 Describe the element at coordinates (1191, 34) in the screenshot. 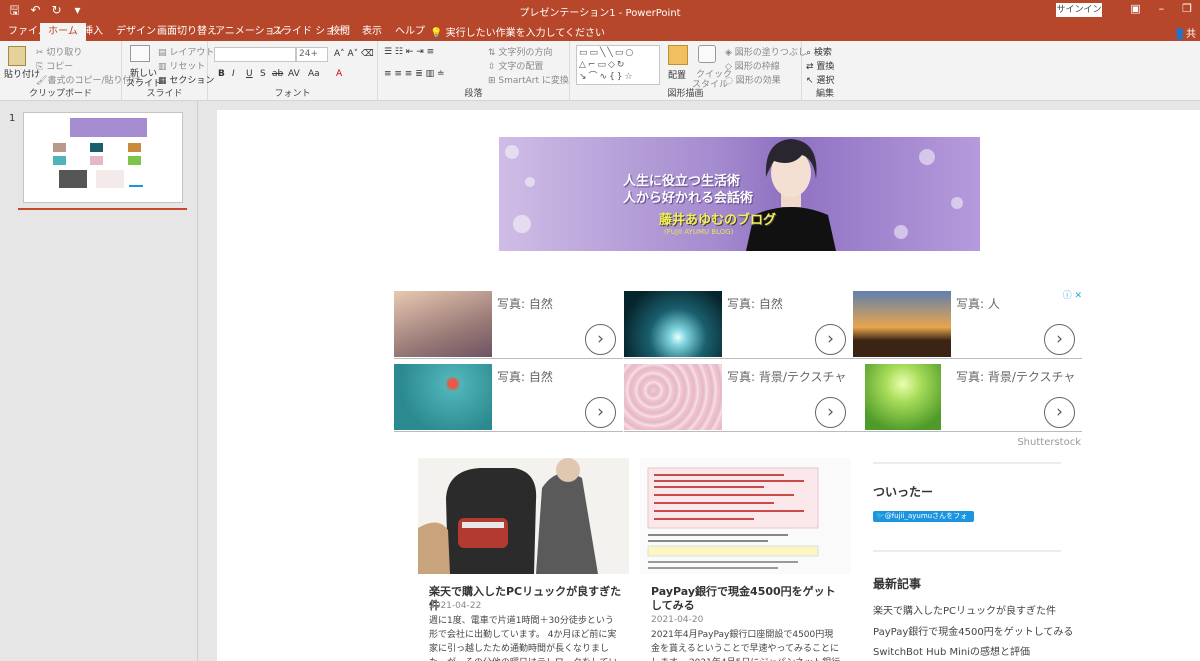

I see `share-label: 共` at that location.